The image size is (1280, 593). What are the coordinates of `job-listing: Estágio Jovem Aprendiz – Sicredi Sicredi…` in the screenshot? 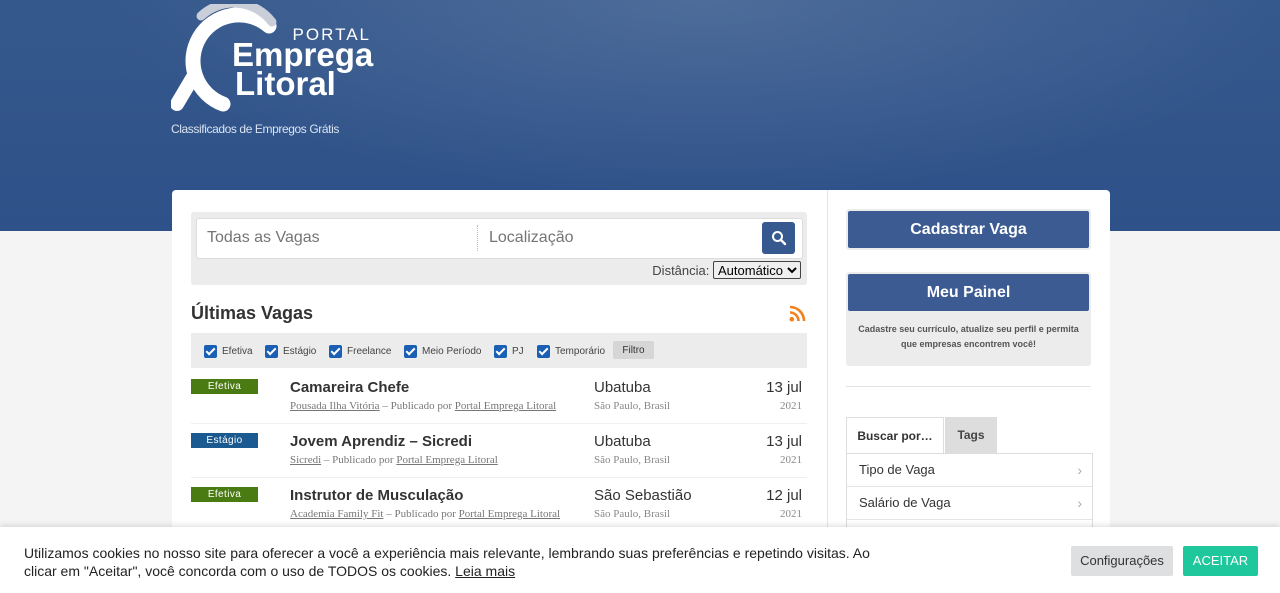 It's located at (499, 450).